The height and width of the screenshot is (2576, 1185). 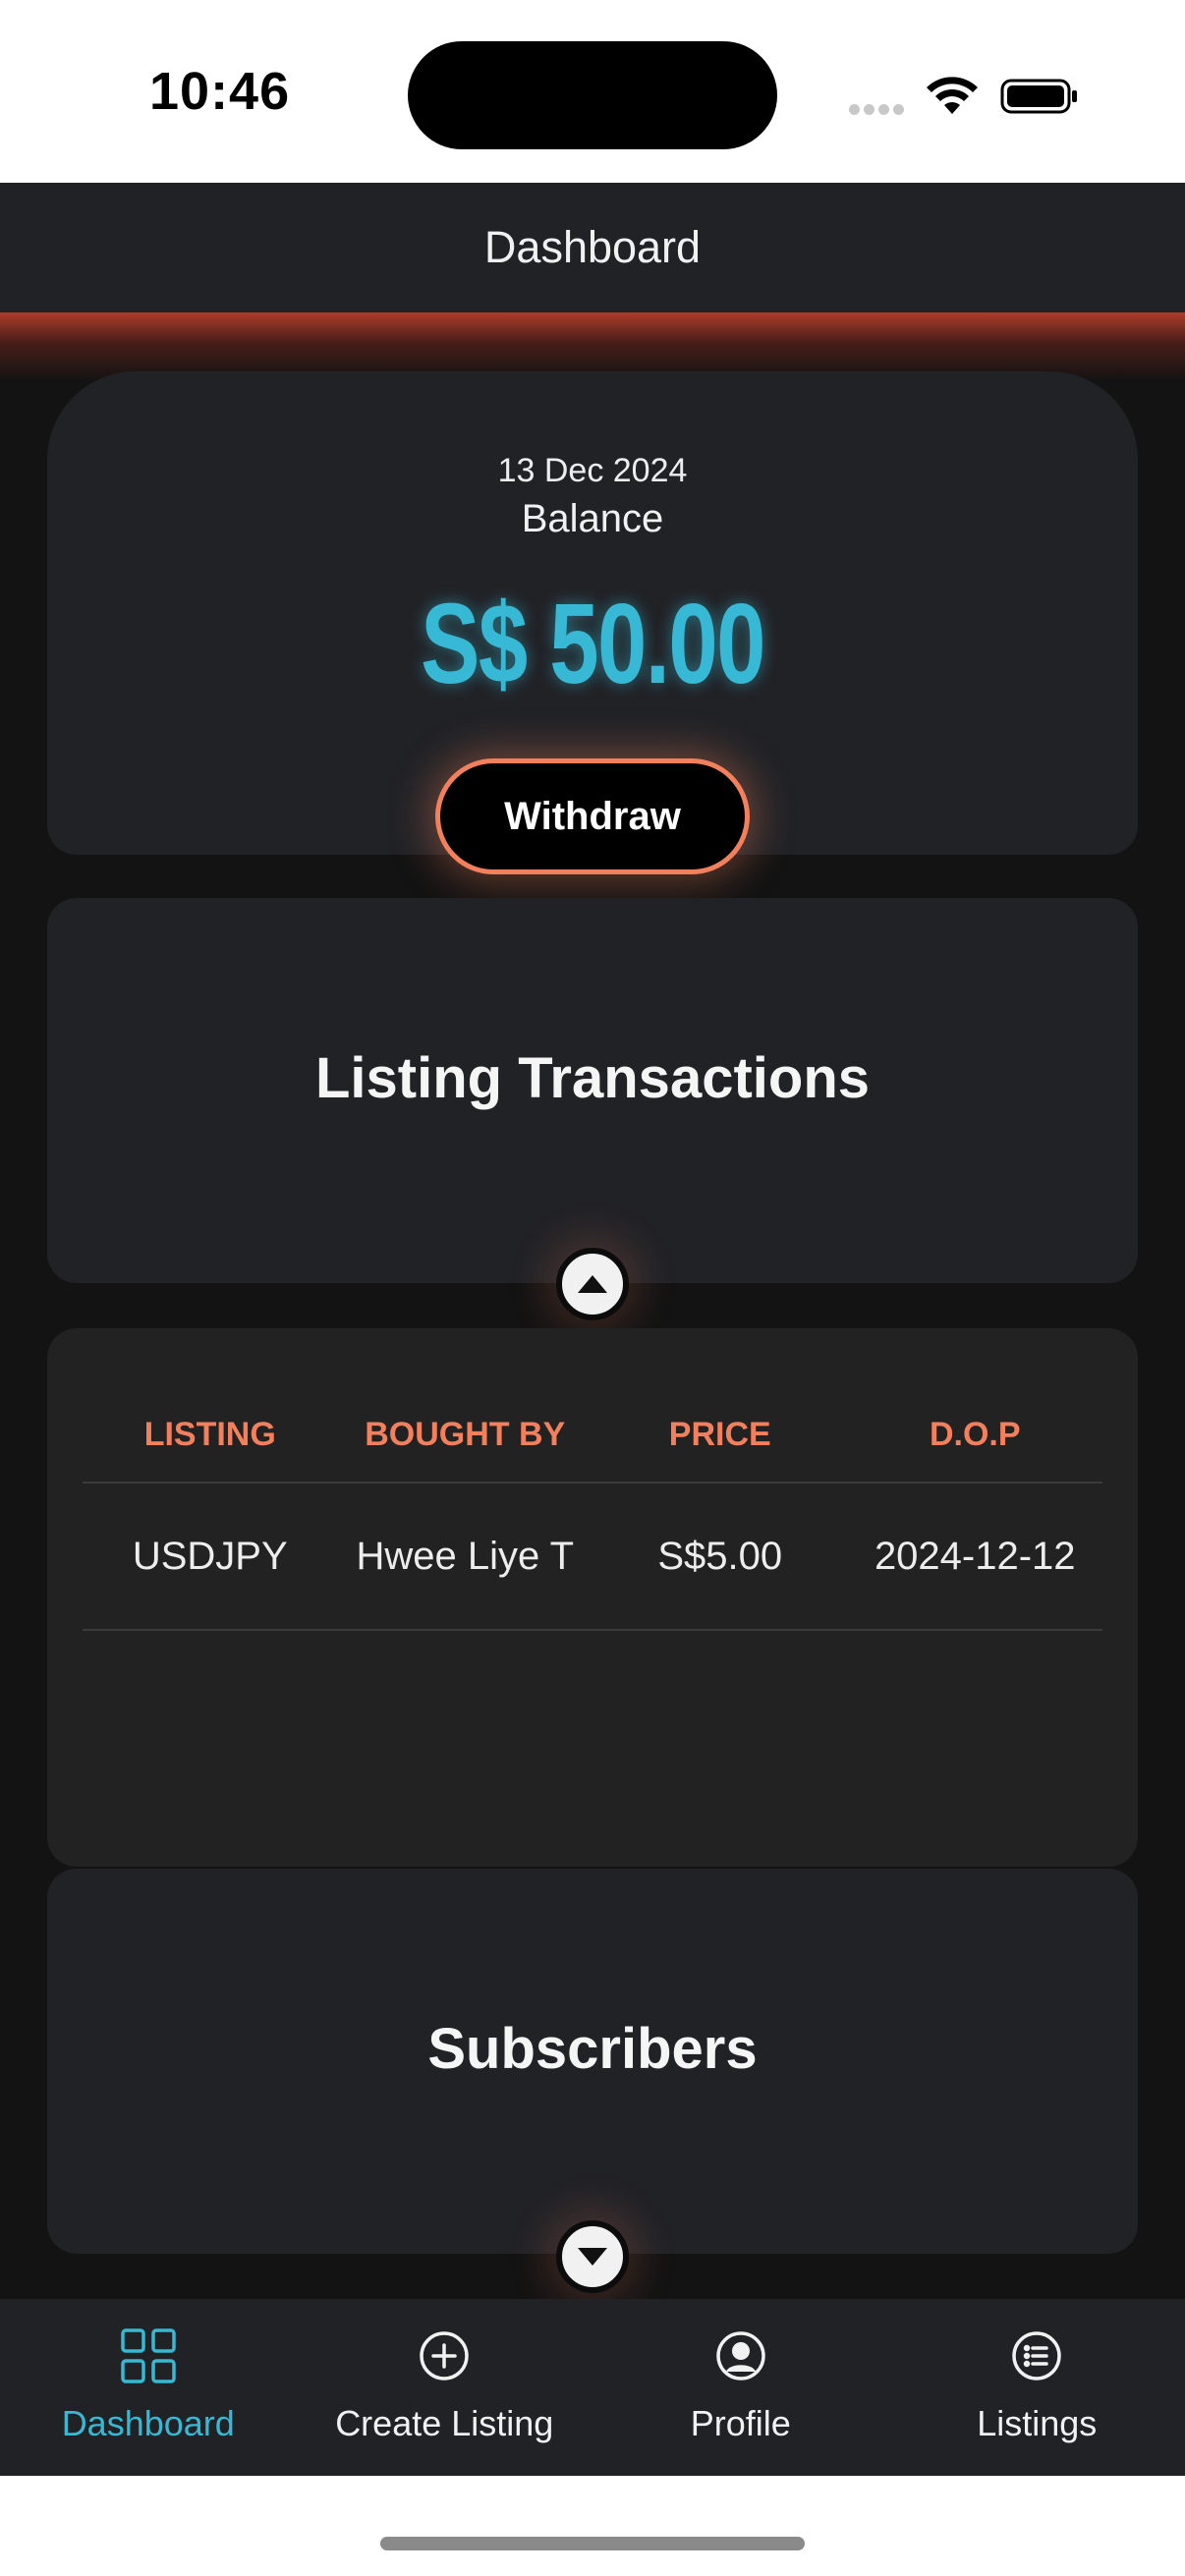 I want to click on table-header-row: LISTING BOUGHT BY PRICE D.O.P, so click(x=592, y=1435).